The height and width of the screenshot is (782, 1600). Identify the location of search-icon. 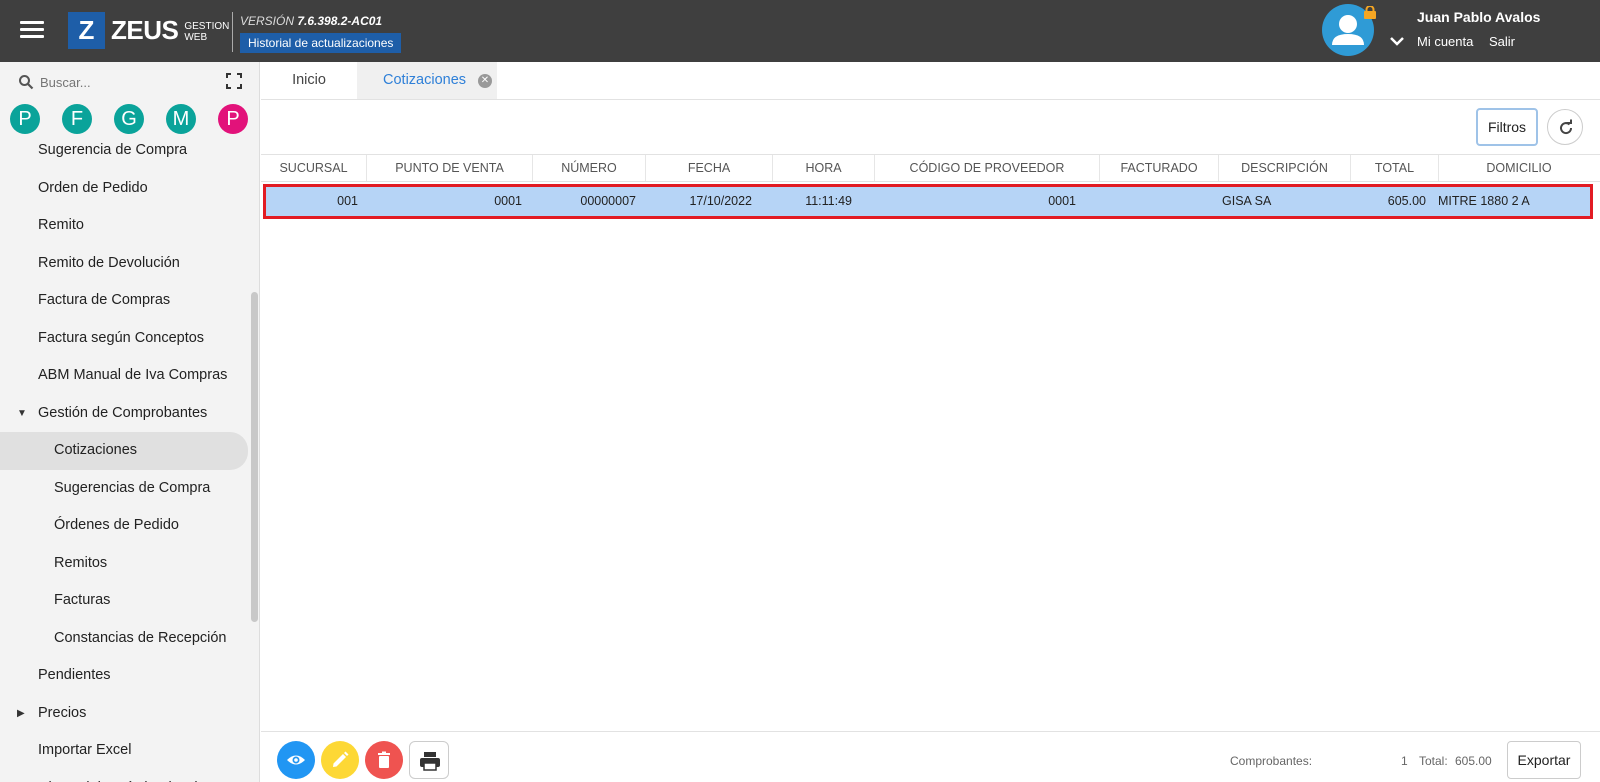
(26, 82).